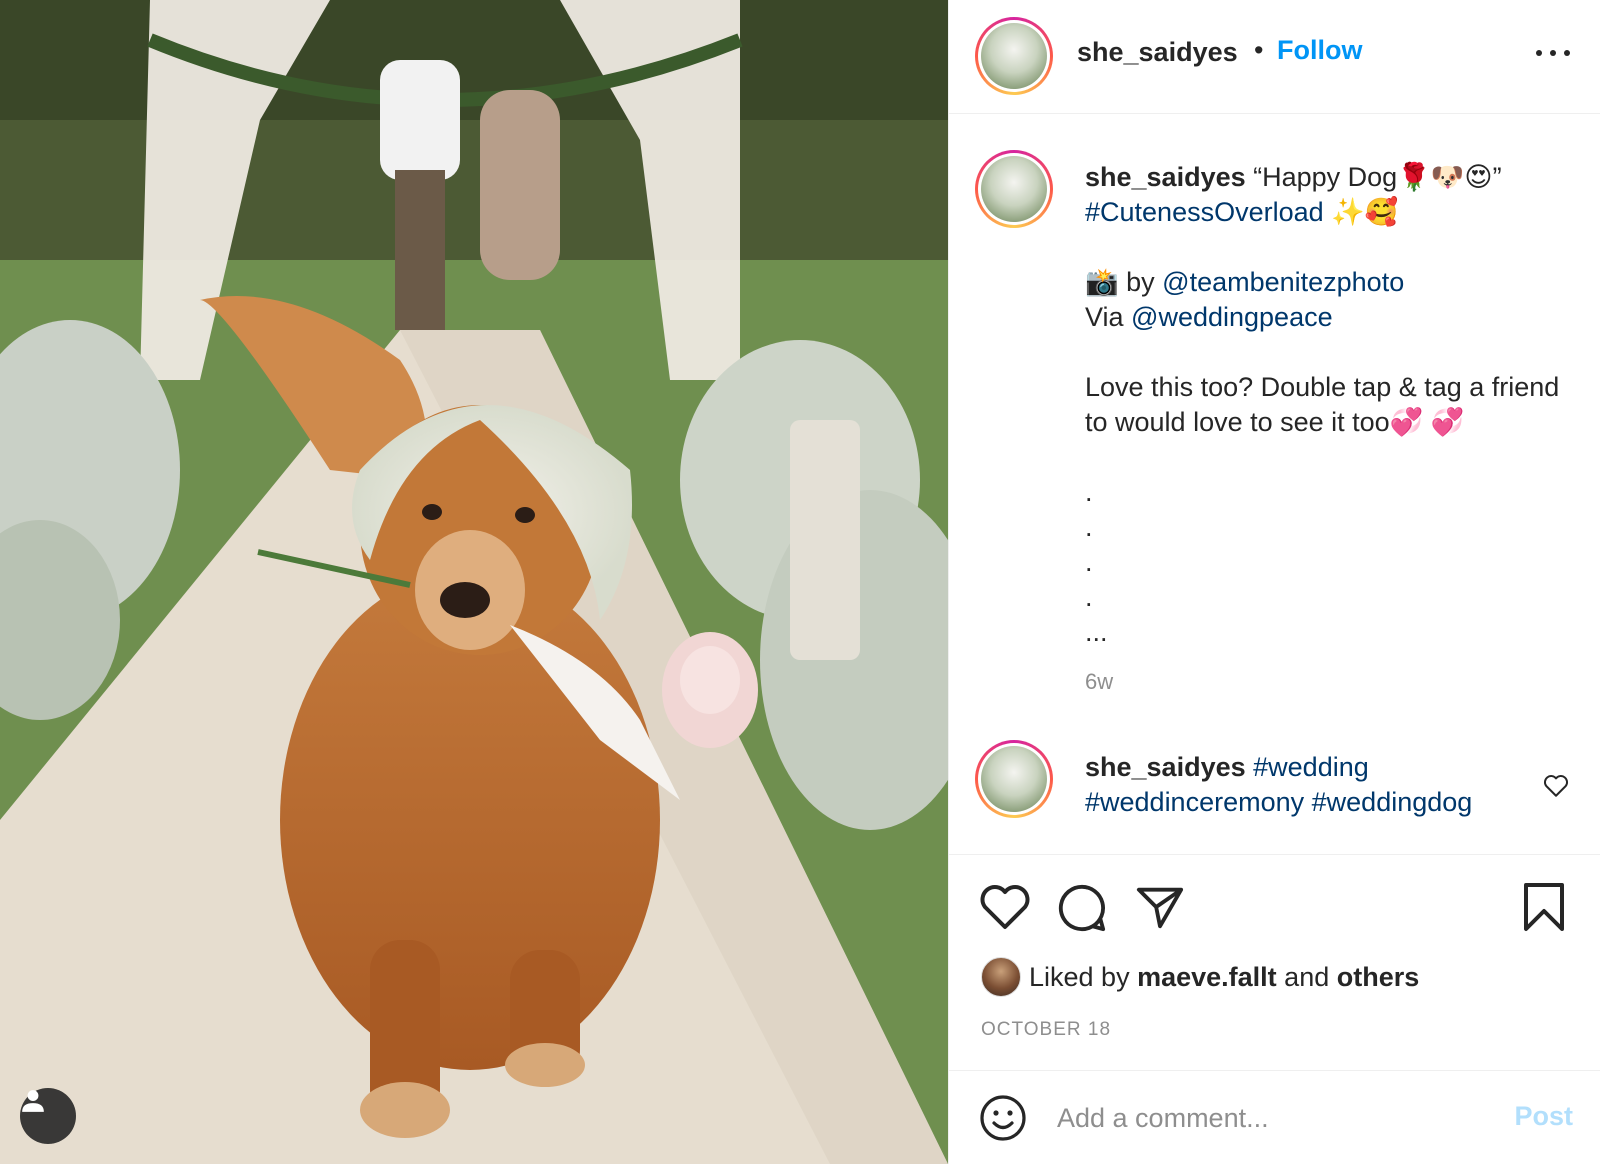 The height and width of the screenshot is (1164, 1600). What do you see at coordinates (1046, 1030) in the screenshot?
I see `post-date: OCTOBER 18` at bounding box center [1046, 1030].